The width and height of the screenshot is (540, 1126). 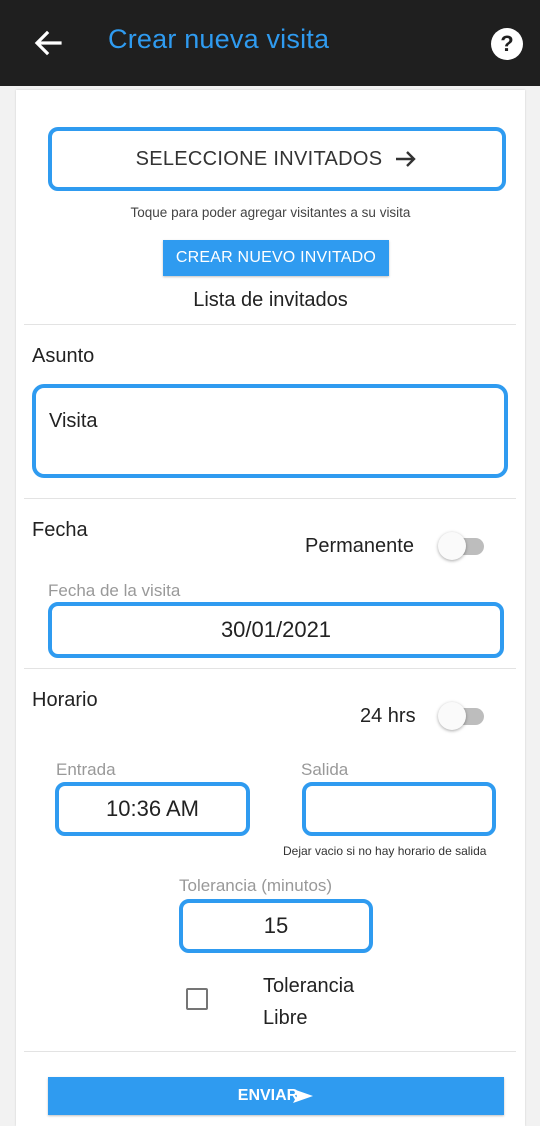 I want to click on entry-time-field: 10:36 AM, so click(x=152, y=809).